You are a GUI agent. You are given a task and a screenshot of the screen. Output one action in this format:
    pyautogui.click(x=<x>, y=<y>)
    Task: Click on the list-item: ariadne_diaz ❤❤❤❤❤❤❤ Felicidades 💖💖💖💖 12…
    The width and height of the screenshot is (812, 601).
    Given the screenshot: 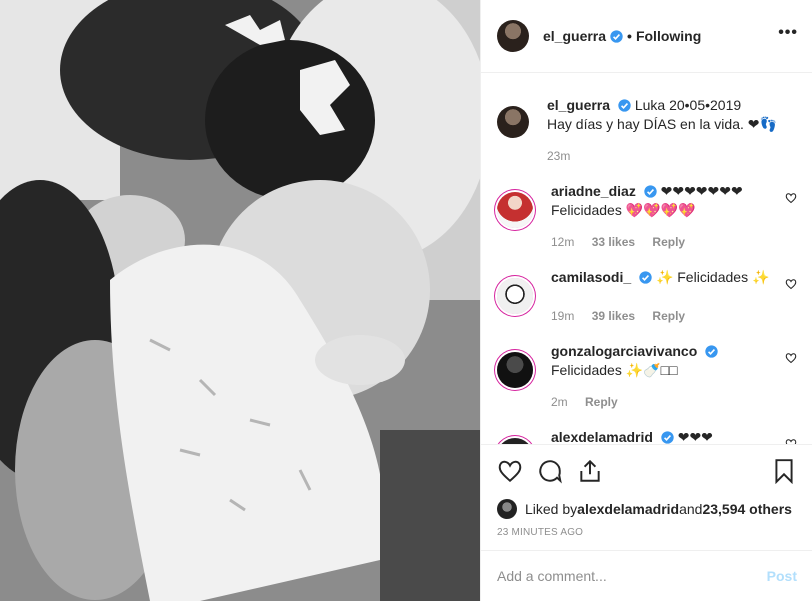 What is the action you would take?
    pyautogui.click(x=647, y=217)
    